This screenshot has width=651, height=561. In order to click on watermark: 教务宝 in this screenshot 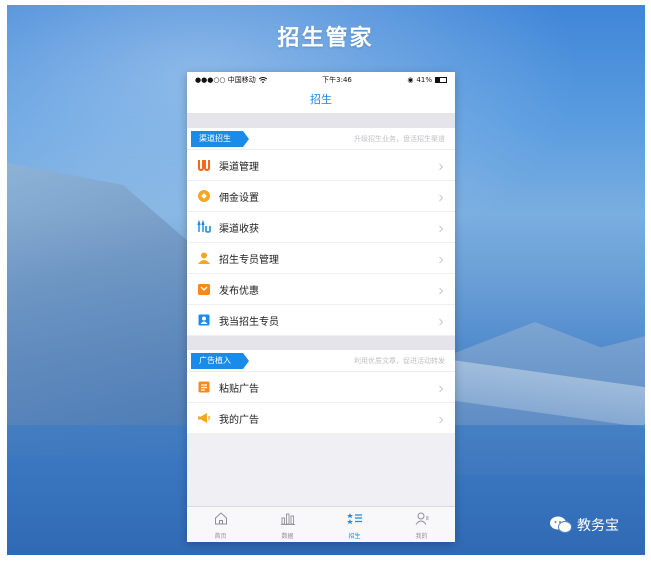, I will do `click(584, 525)`.